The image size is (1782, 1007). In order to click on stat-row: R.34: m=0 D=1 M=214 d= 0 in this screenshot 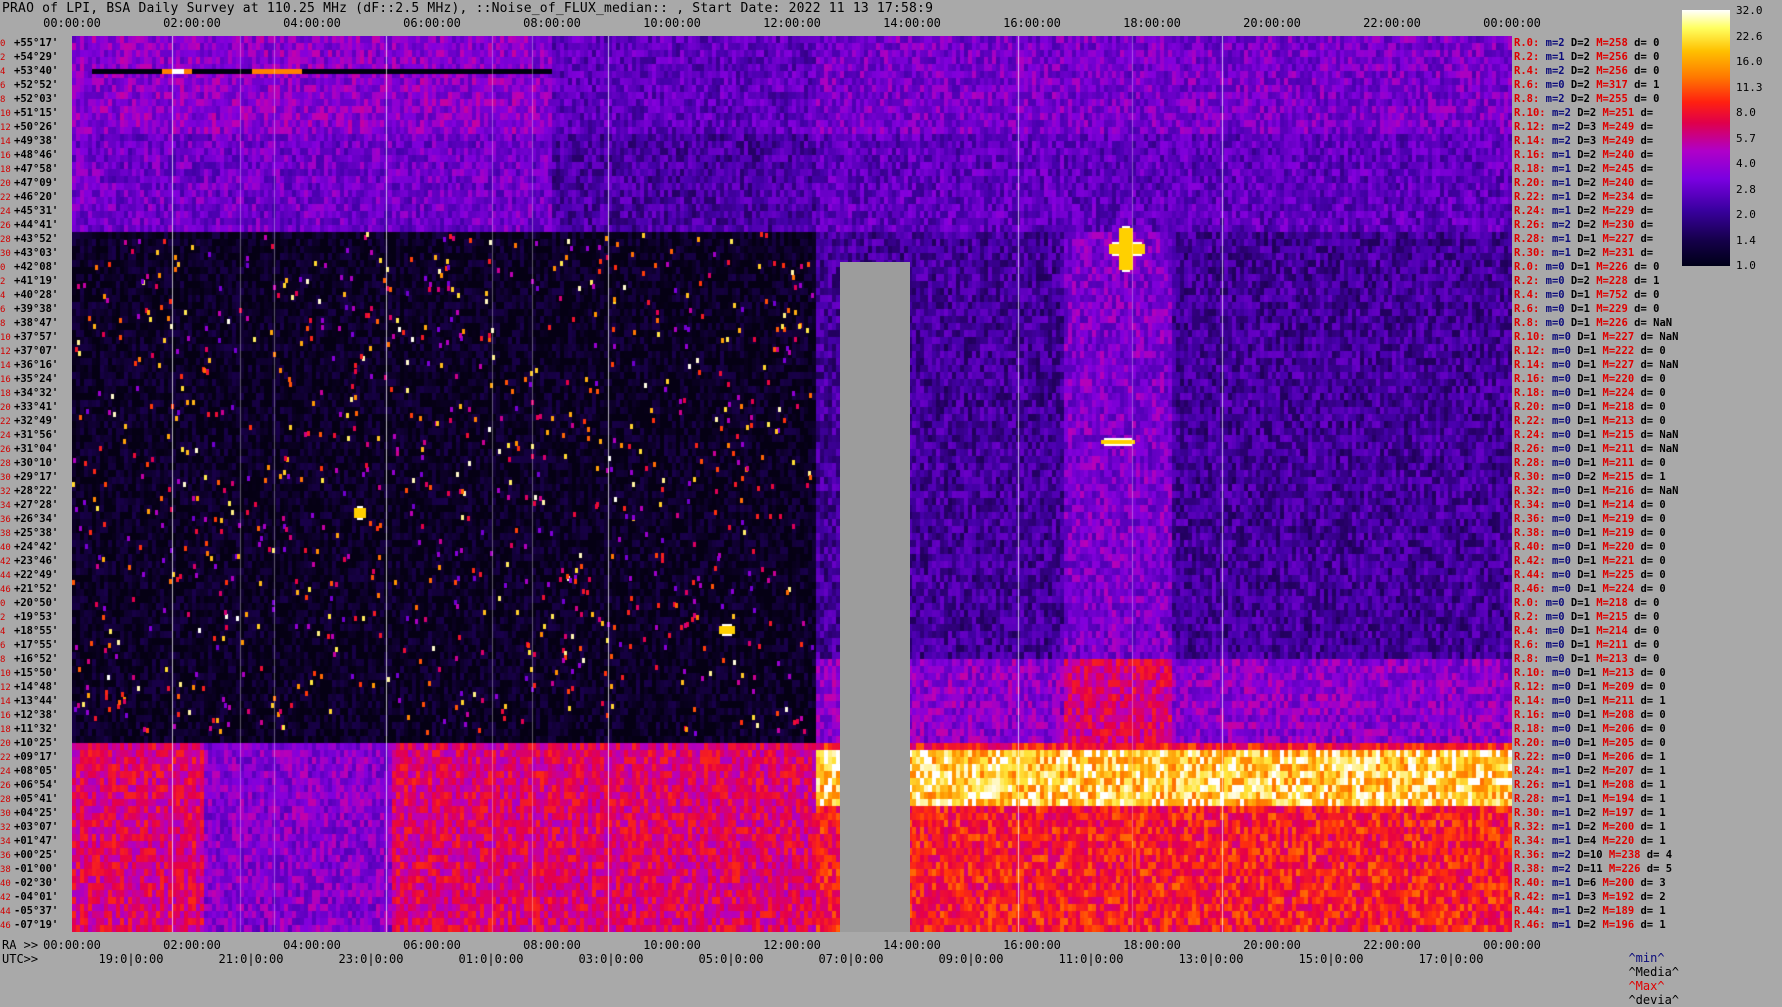, I will do `click(1590, 505)`.